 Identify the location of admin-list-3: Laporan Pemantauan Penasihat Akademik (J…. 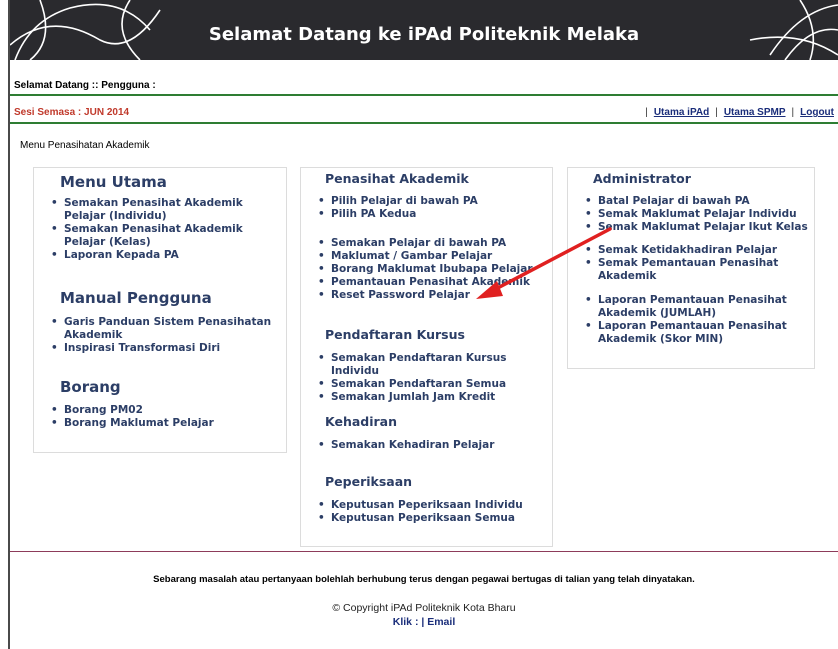
(696, 320).